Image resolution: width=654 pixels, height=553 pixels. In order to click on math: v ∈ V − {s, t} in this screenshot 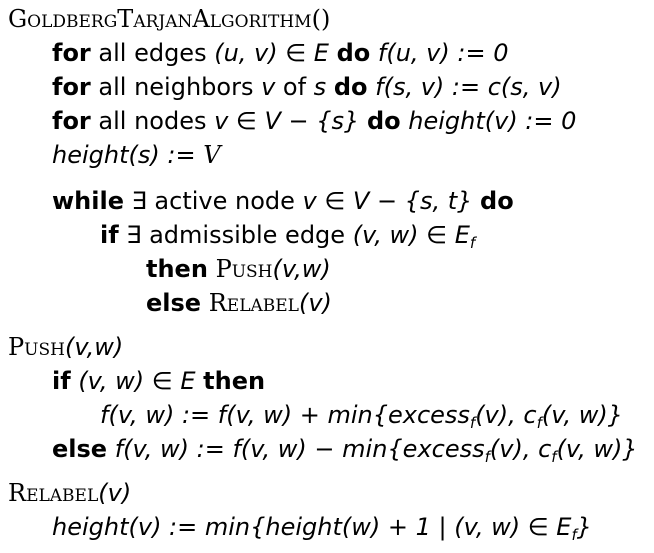, I will do `click(387, 201)`.